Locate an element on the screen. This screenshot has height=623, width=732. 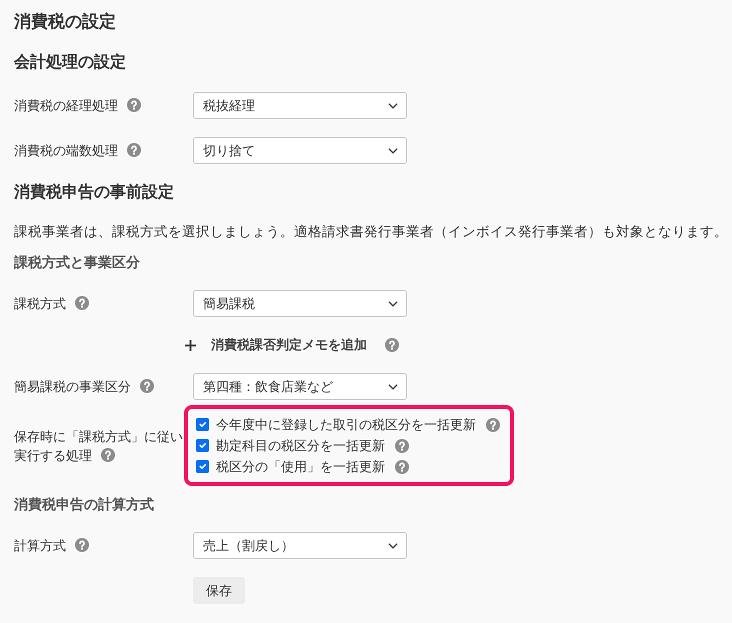
add-memo-link: 消費税課否判定メモを追加 is located at coordinates (276, 345).